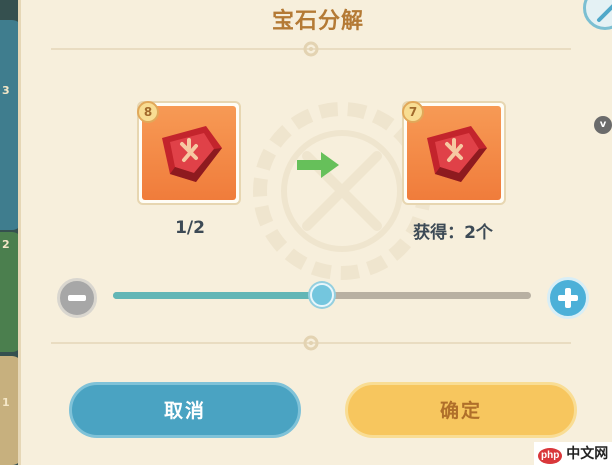  Describe the element at coordinates (587, 453) in the screenshot. I see `site-watermark-text: 中文网` at that location.